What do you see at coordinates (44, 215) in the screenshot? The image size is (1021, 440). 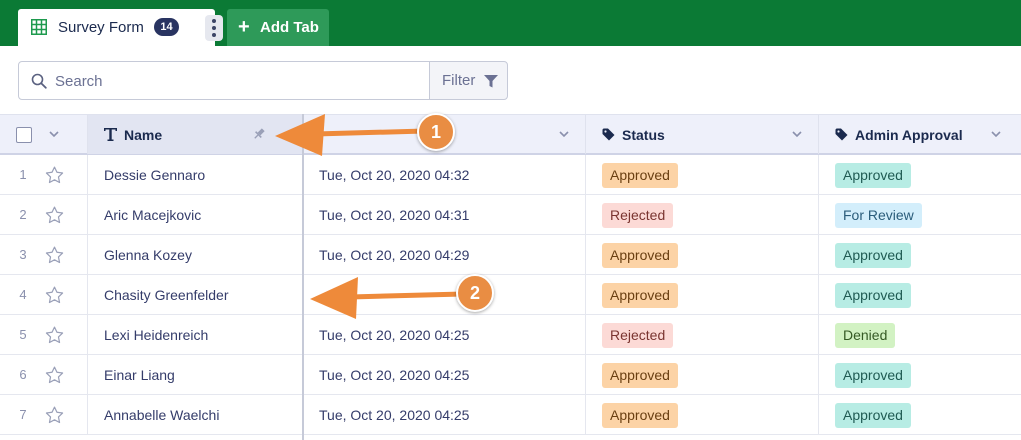 I see `row-controls-cell: 2` at bounding box center [44, 215].